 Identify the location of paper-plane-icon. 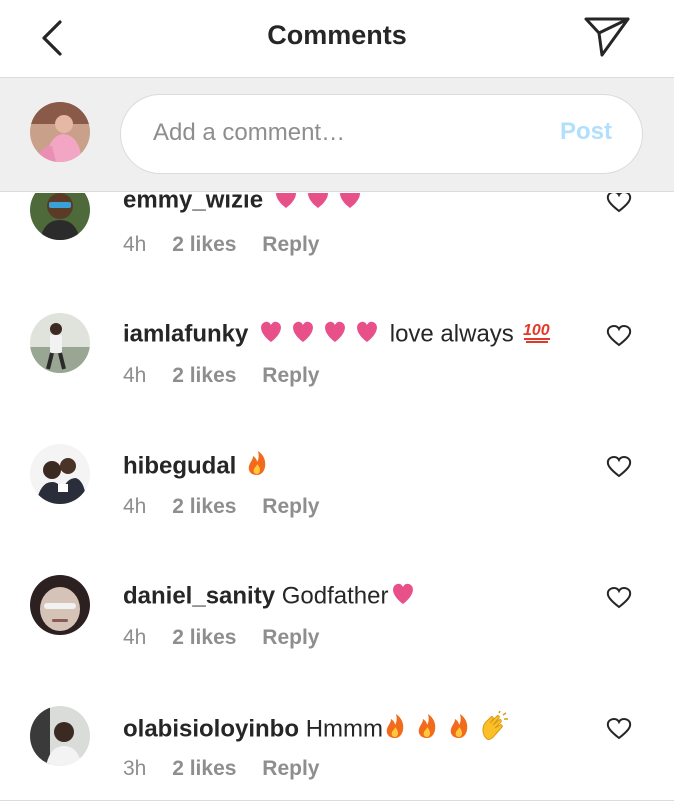
(607, 37).